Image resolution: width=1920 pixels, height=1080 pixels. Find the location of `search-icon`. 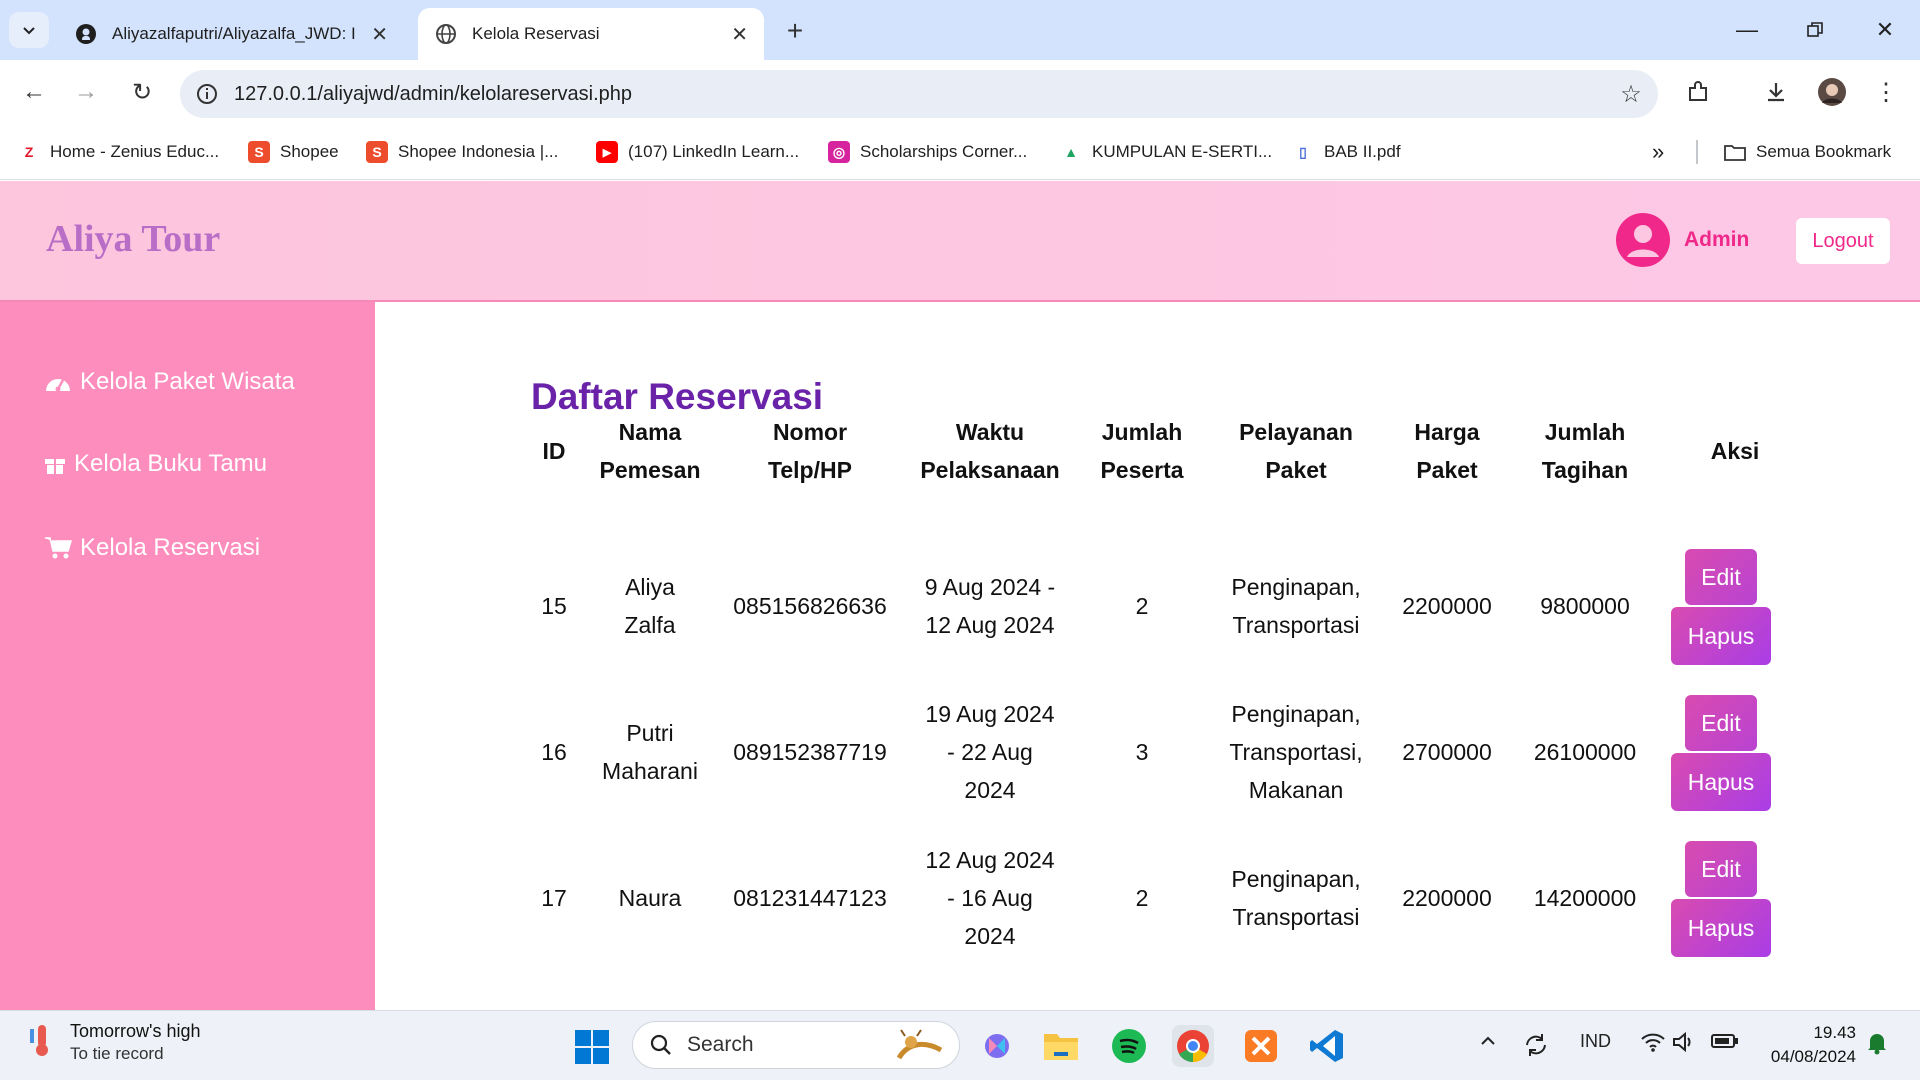

search-icon is located at coordinates (660, 1044).